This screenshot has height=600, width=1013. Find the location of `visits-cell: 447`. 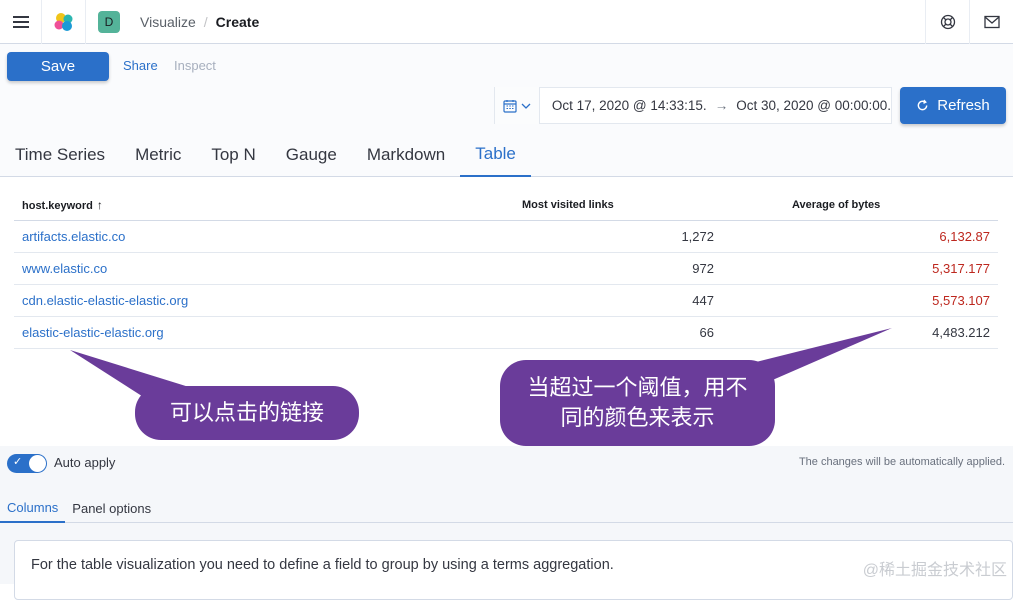

visits-cell: 447 is located at coordinates (618, 300).